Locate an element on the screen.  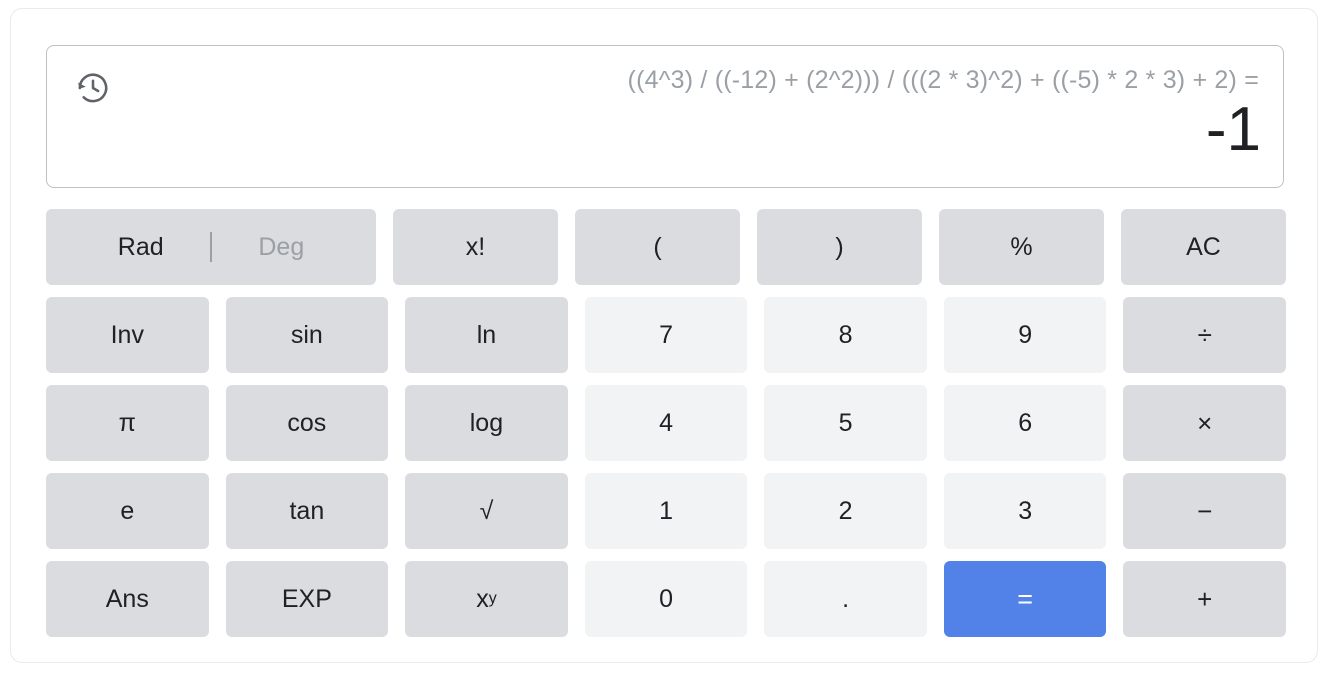
button-8: 8 is located at coordinates (845, 335).